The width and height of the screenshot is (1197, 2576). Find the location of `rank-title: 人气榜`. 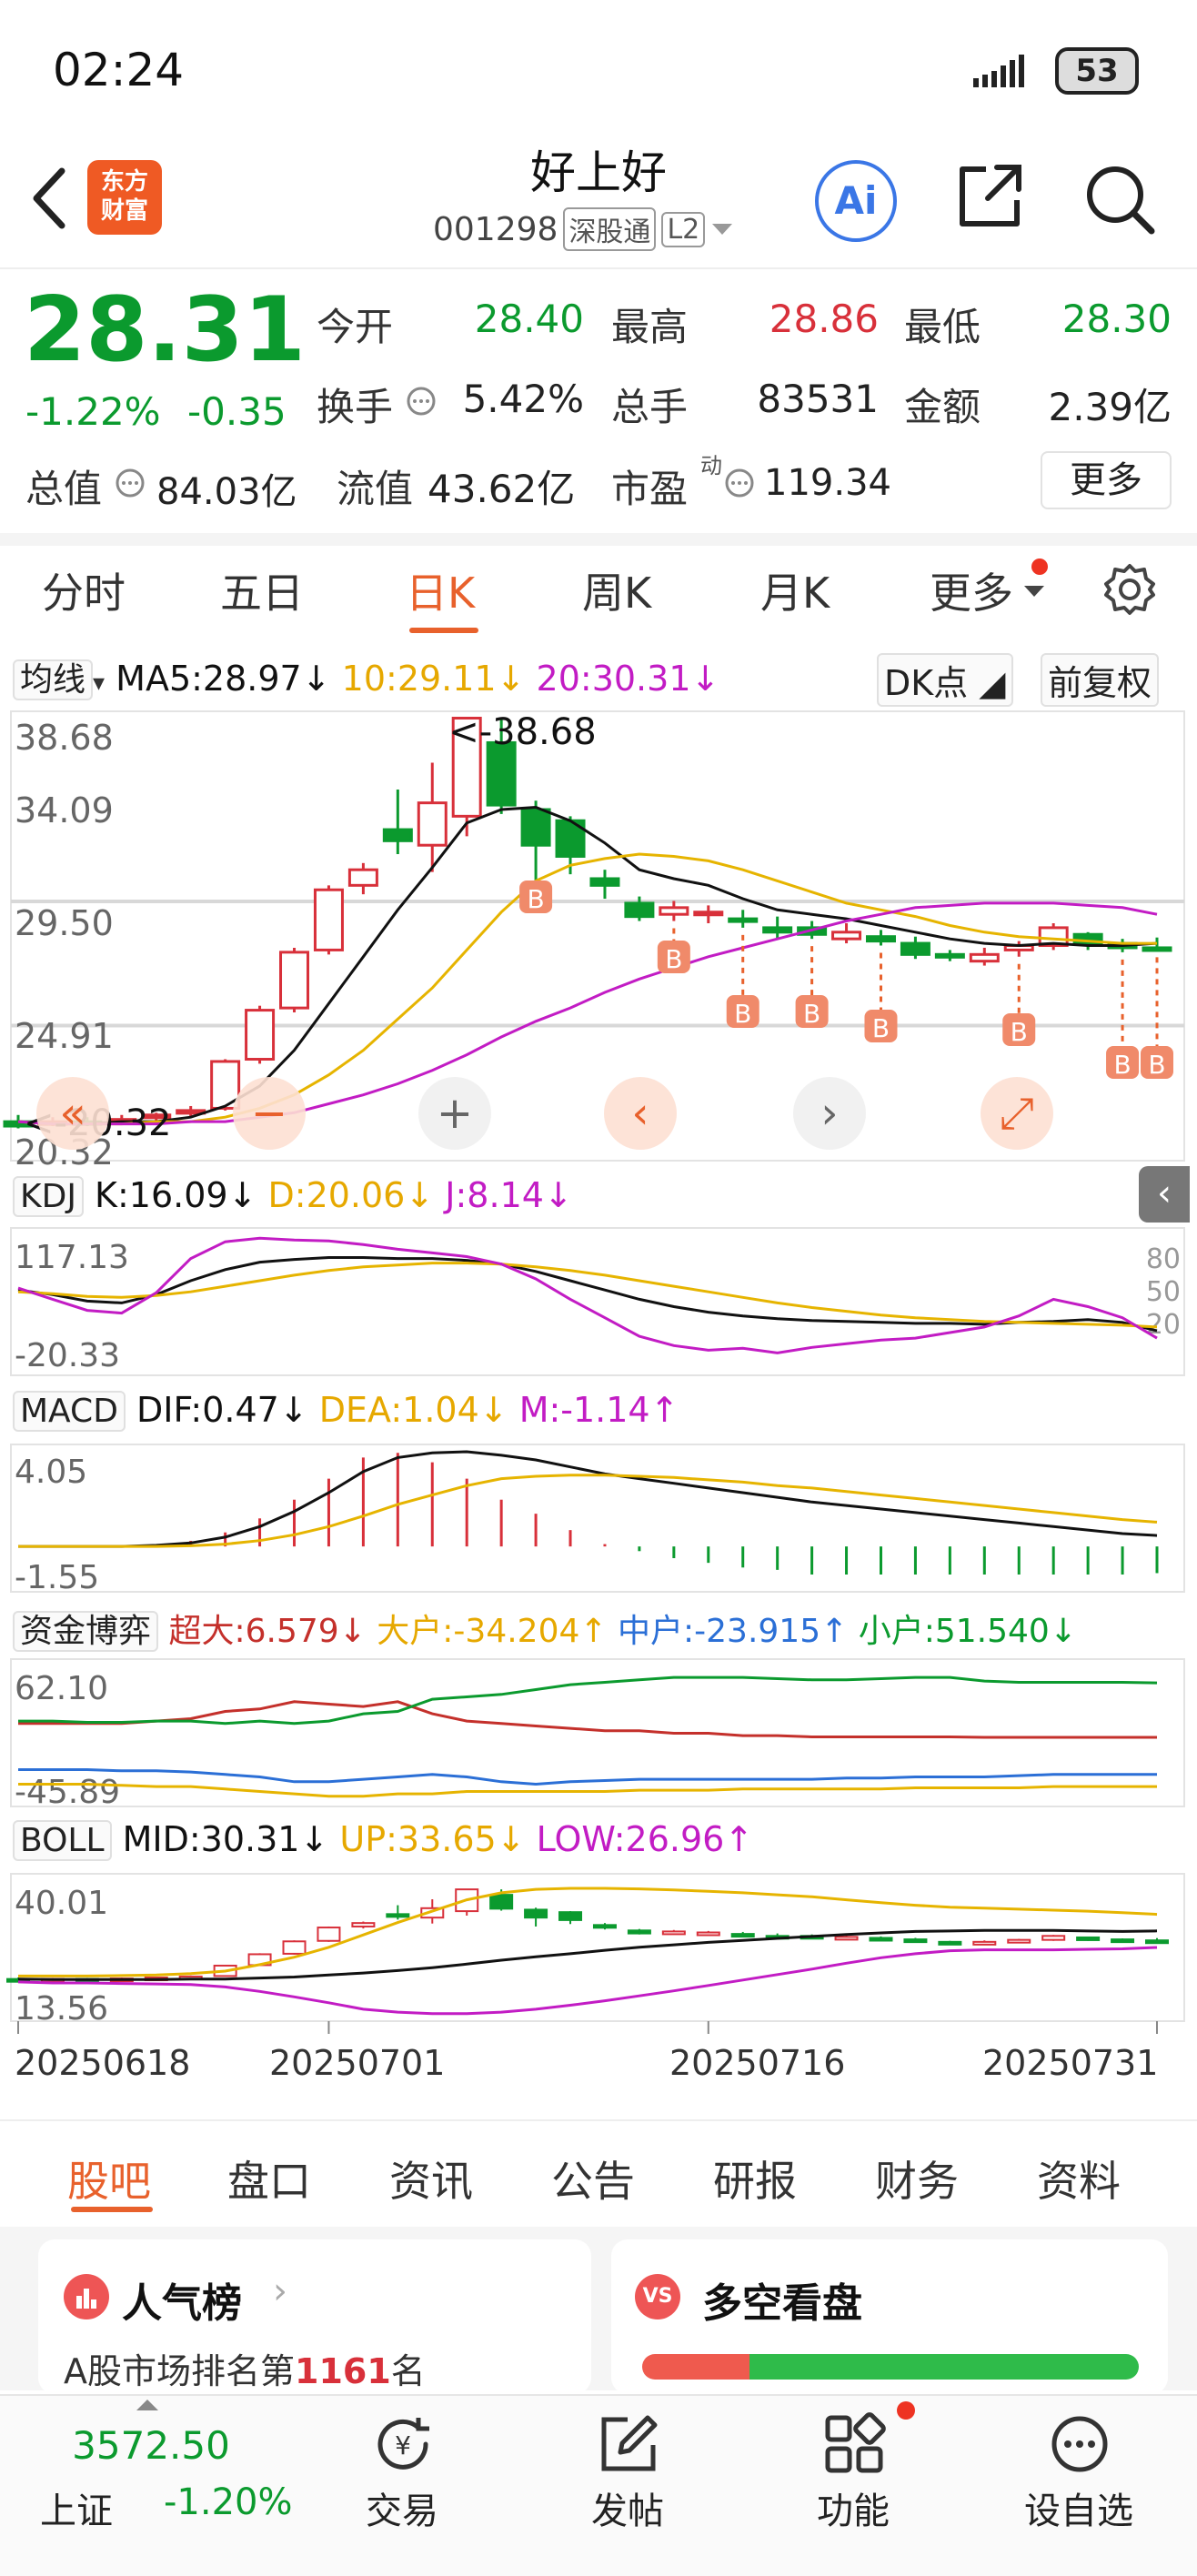

rank-title: 人气榜 is located at coordinates (182, 2303).